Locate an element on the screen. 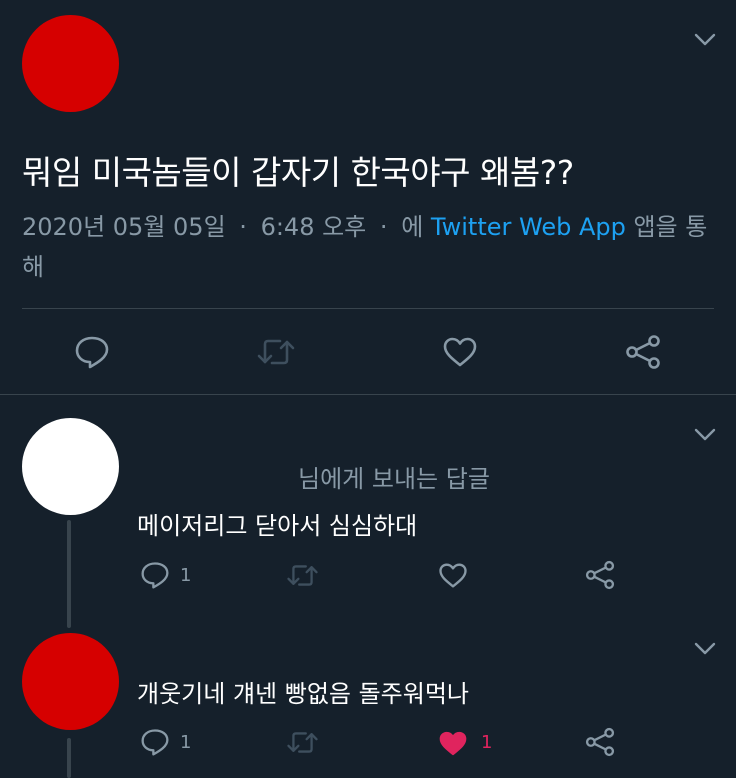 The image size is (736, 778). via-prefix: 에 is located at coordinates (412, 227).